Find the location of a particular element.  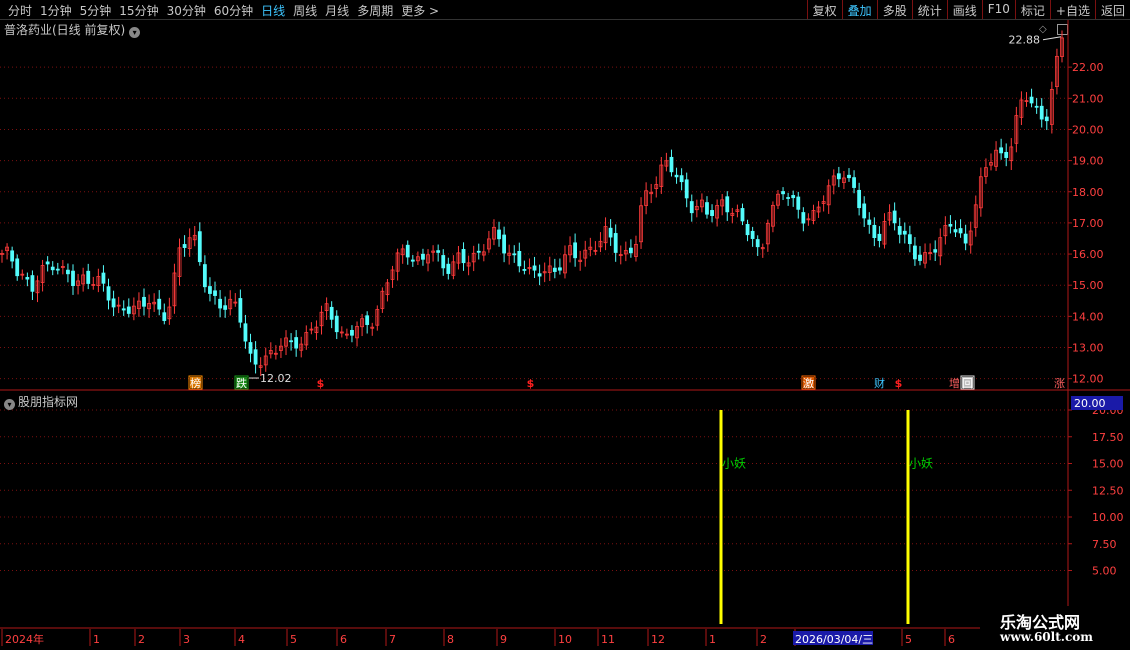

period-tab: 更多 > is located at coordinates (420, 10).